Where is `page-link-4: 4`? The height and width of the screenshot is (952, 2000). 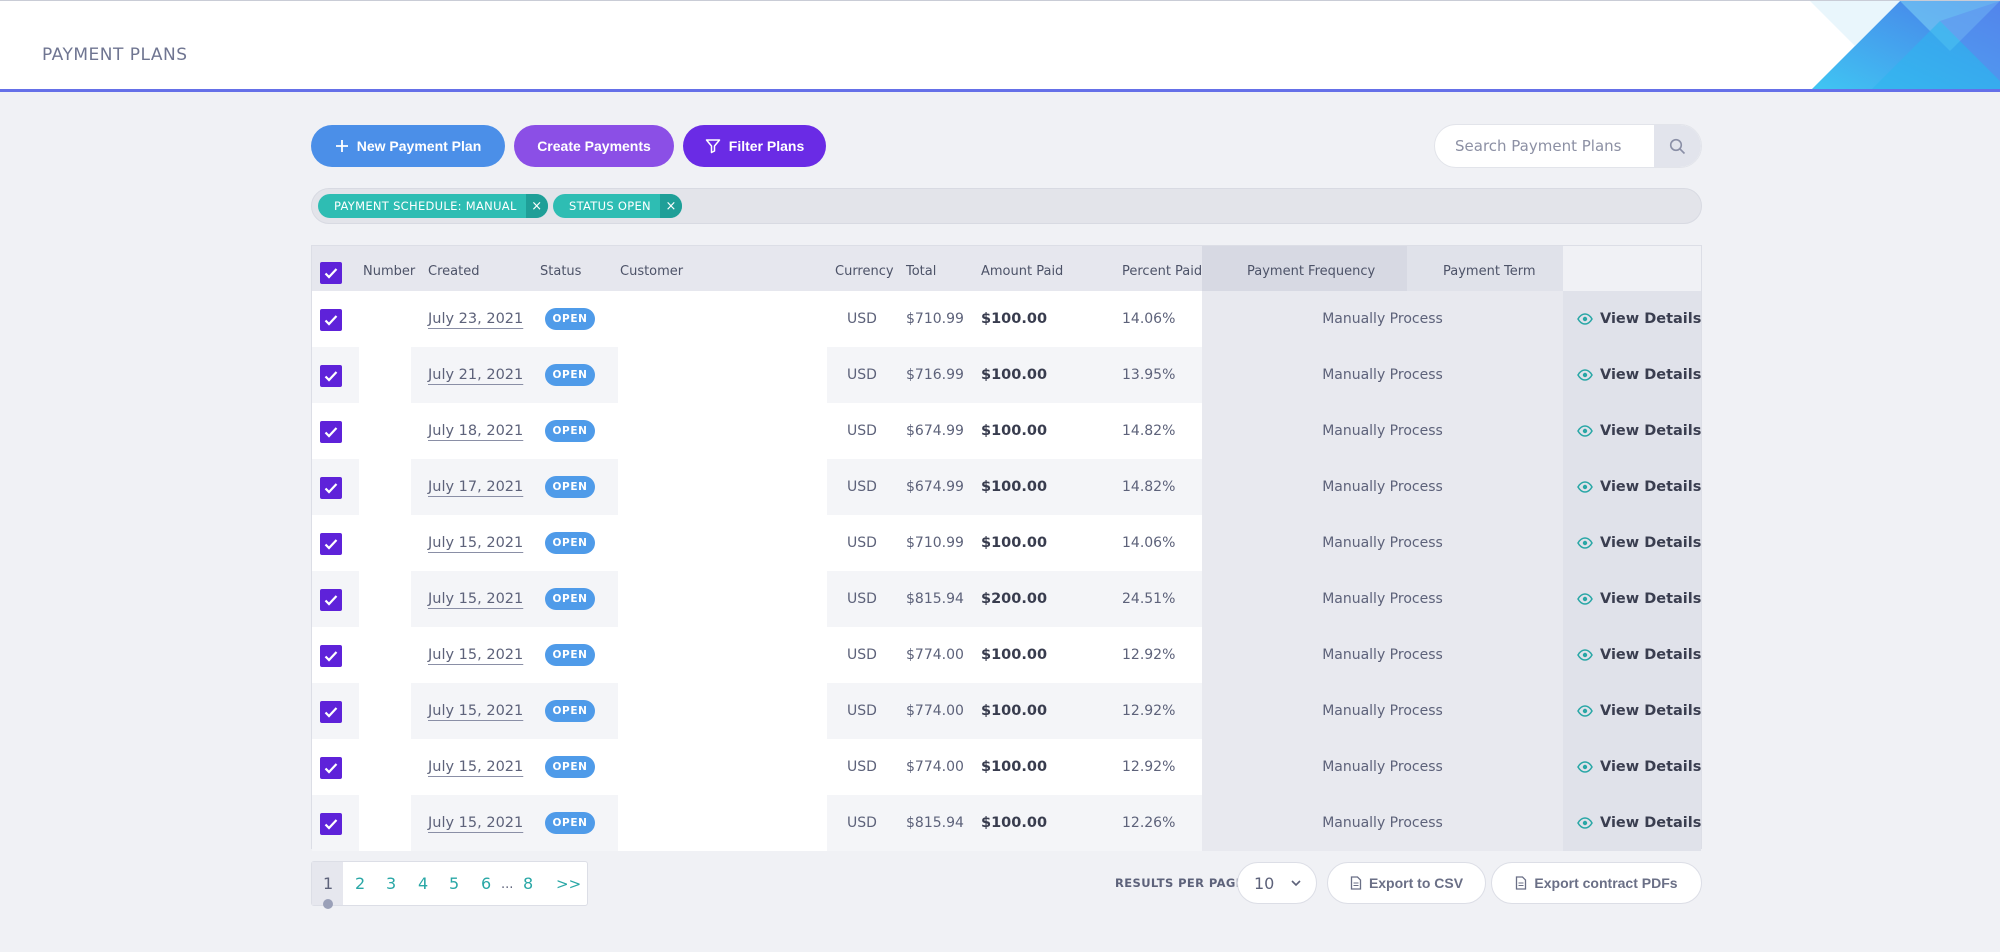 page-link-4: 4 is located at coordinates (423, 883).